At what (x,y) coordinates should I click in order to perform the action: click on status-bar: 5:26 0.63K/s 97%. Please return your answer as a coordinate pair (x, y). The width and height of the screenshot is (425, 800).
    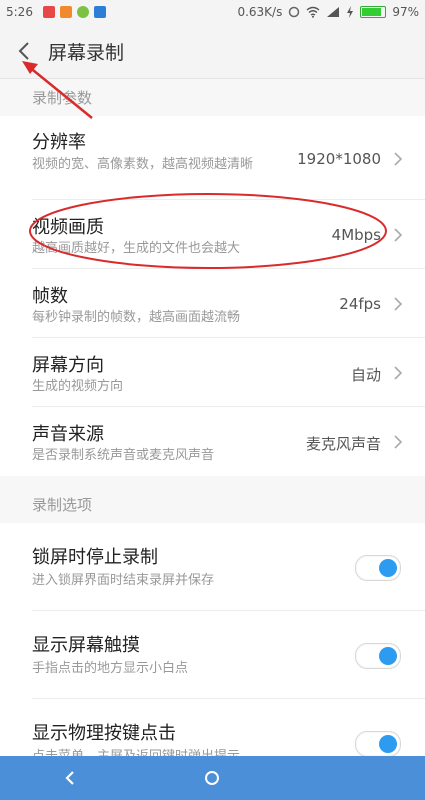
    Looking at the image, I should click on (212, 12).